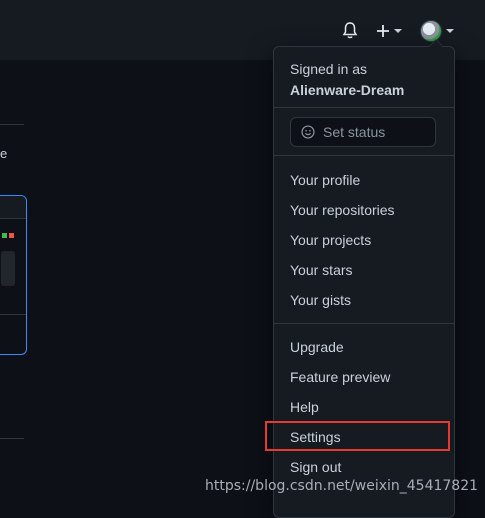 The width and height of the screenshot is (485, 518). What do you see at coordinates (364, 377) in the screenshot?
I see `menu-item-feature-preview: Feature preview` at bounding box center [364, 377].